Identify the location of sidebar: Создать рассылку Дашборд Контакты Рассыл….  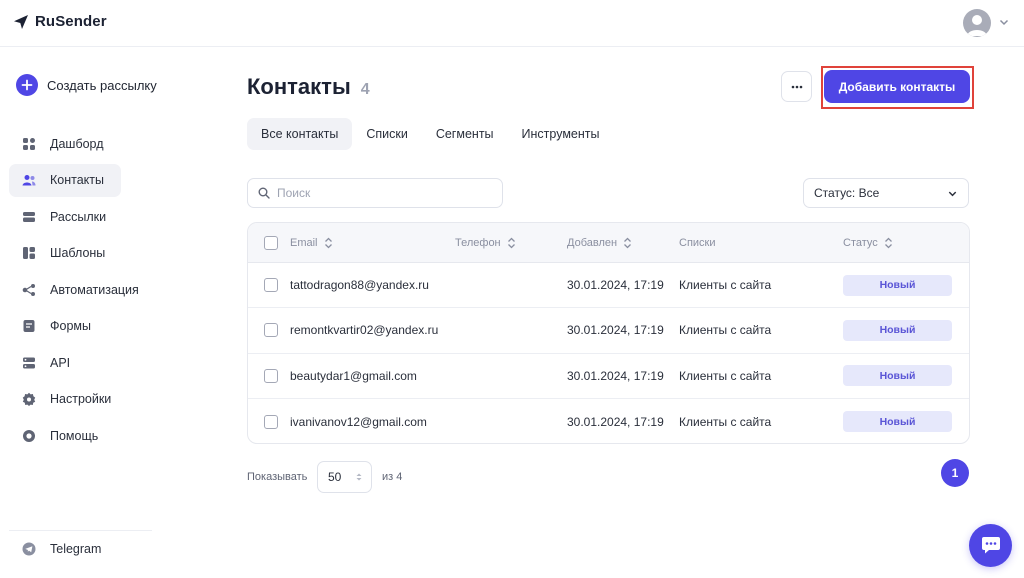
(80, 312).